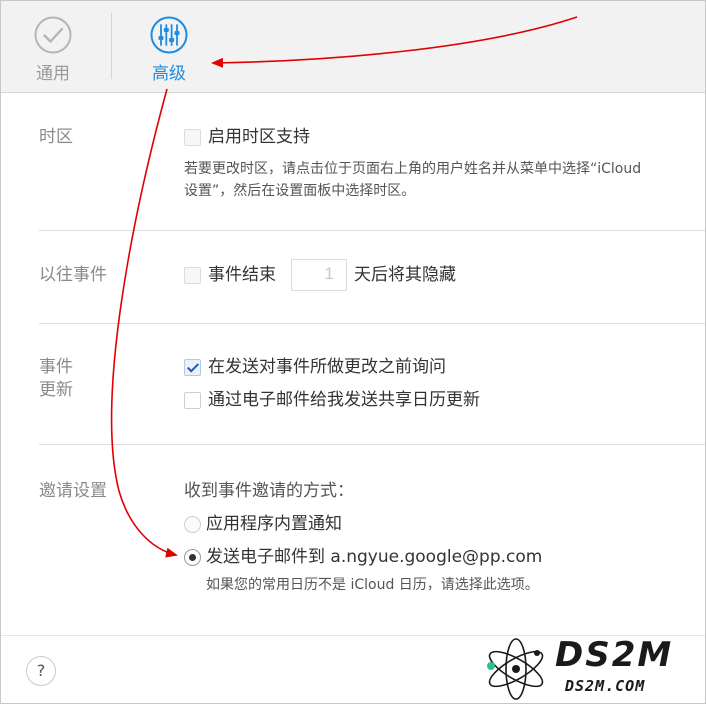 The height and width of the screenshot is (704, 706). I want to click on watermark: DS2M DS2M.COM, so click(592, 668).